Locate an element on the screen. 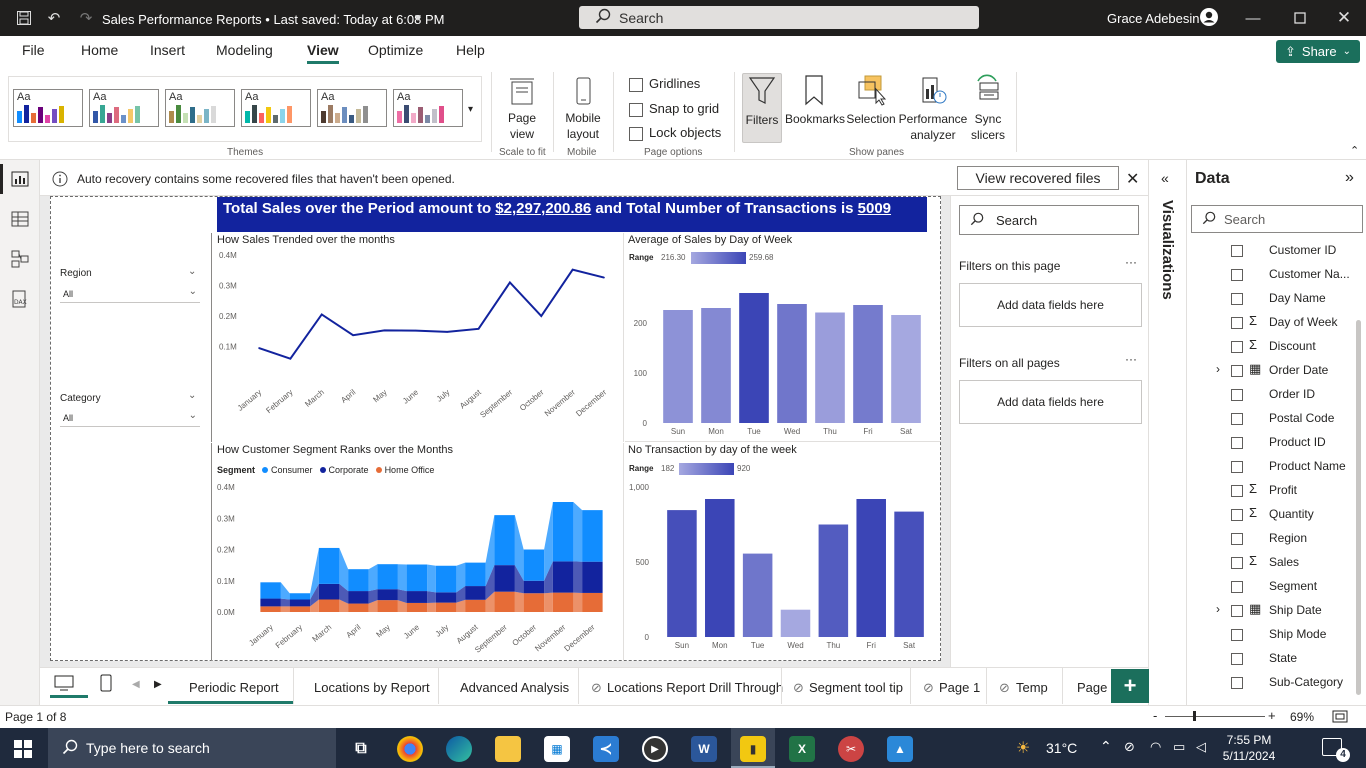 The width and height of the screenshot is (1366, 768). microsoft-store-icon: ▦ is located at coordinates (557, 749).